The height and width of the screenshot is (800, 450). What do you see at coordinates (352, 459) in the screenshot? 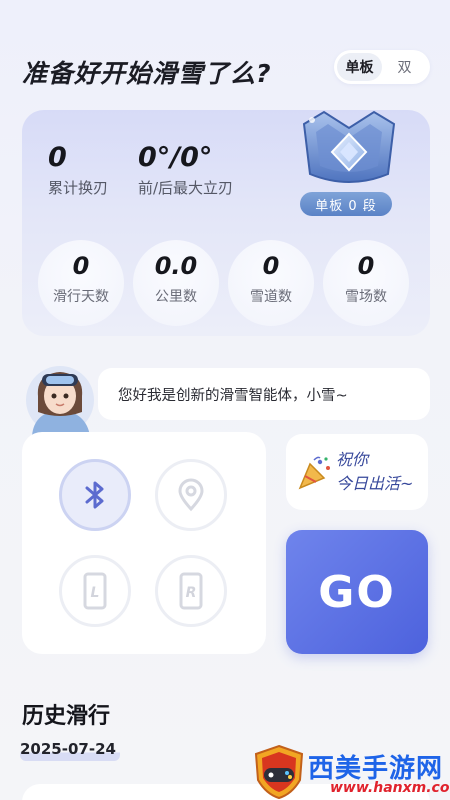
I see `greeting-line-1: 祝你` at bounding box center [352, 459].